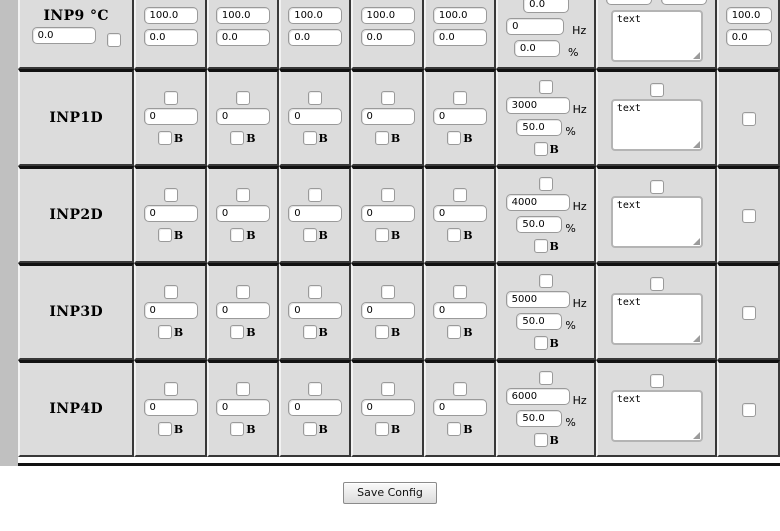 The image size is (780, 531). What do you see at coordinates (315, 292) in the screenshot?
I see `inp3d-col-3-checkbox` at bounding box center [315, 292].